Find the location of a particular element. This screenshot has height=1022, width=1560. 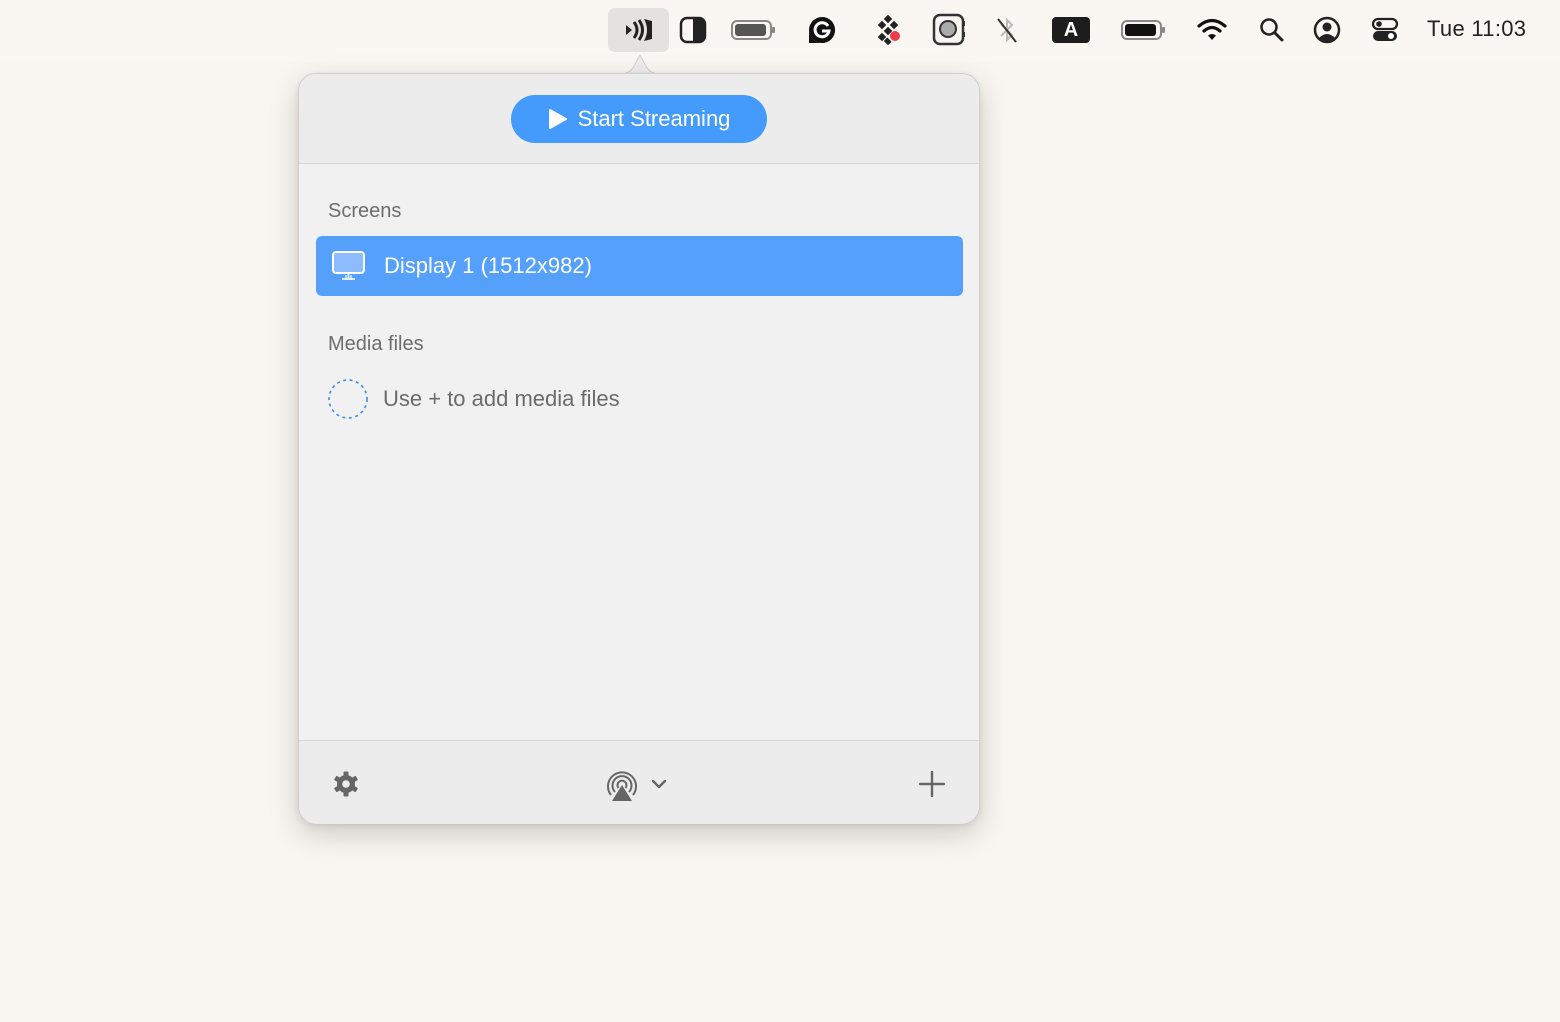

camera-app-menu-item is located at coordinates (949, 30).